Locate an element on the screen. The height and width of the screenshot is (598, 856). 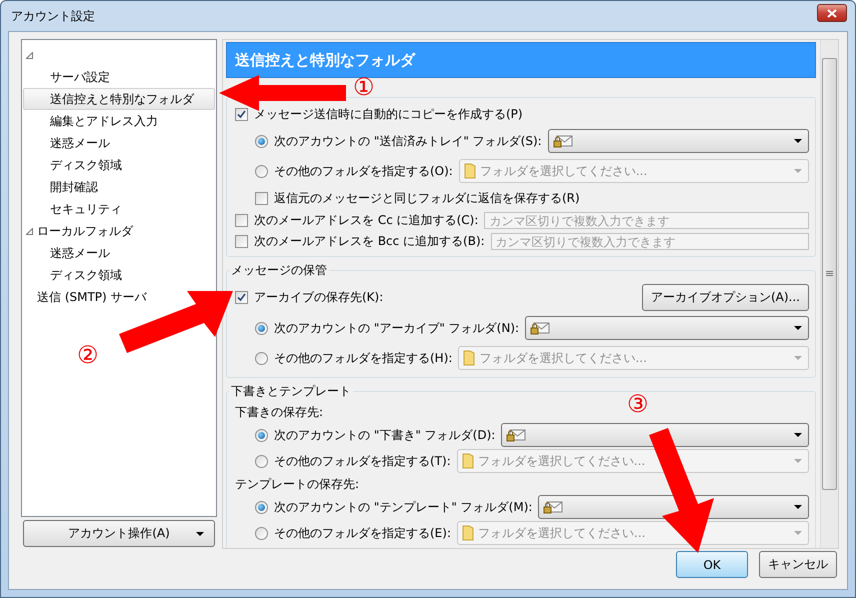
dialog-button: キャンセル is located at coordinates (798, 564).